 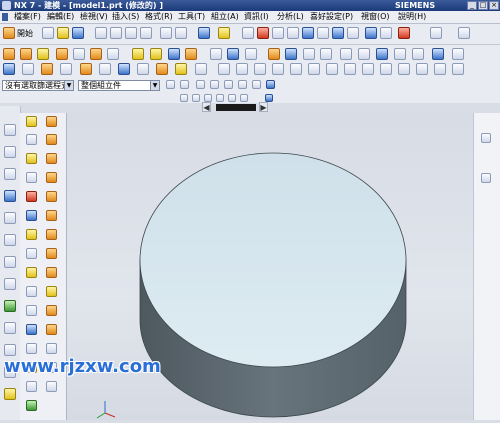 I want to click on wcs-icon, so click(x=458, y=54).